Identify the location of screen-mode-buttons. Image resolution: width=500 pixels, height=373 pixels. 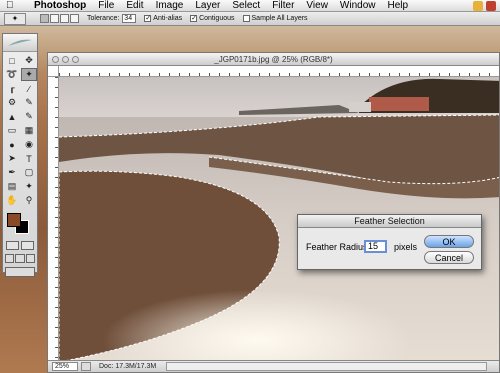
(20, 258).